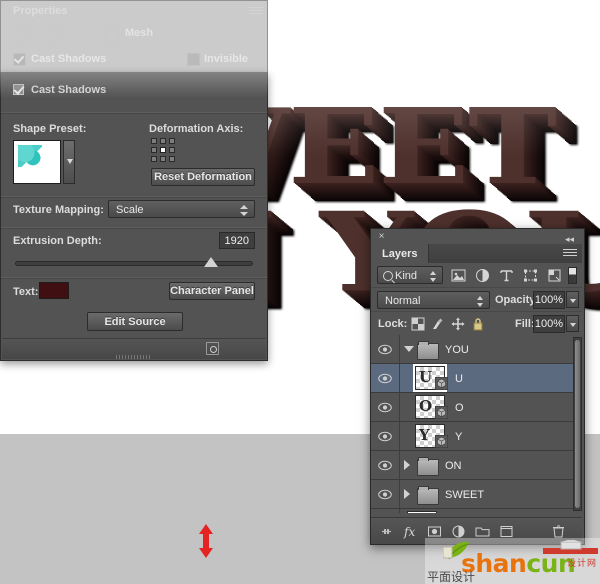 Image resolution: width=600 pixels, height=584 pixels. I want to click on layers-lock-row: Lock: Fill: 100%, so click(476, 324).